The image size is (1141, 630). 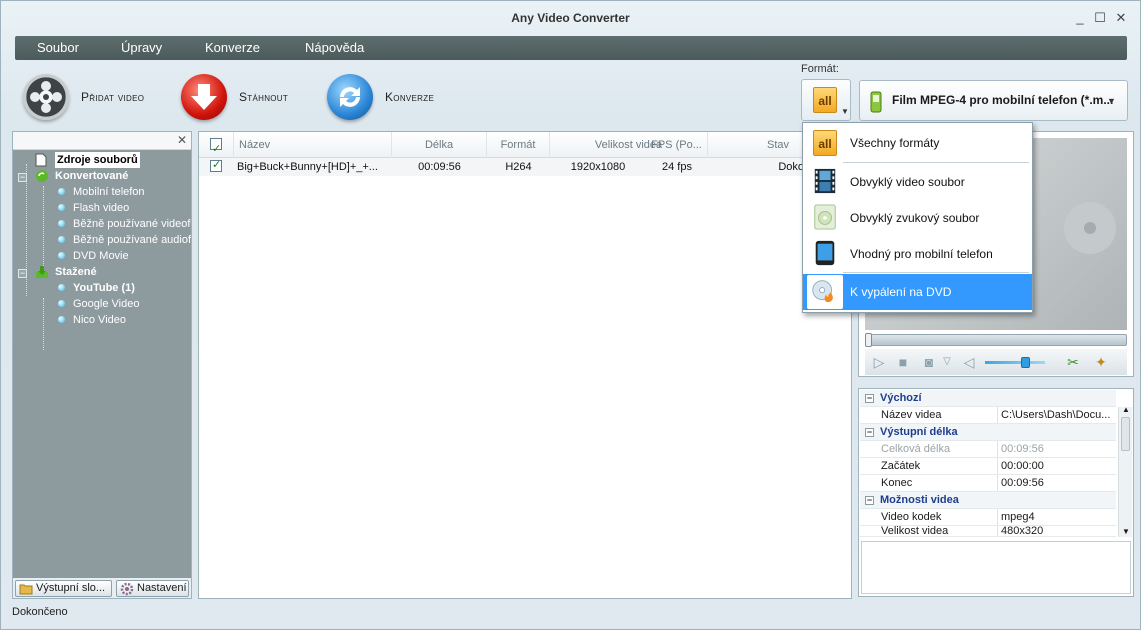 I want to click on tree-item-label: DVD Movie, so click(x=101, y=256).